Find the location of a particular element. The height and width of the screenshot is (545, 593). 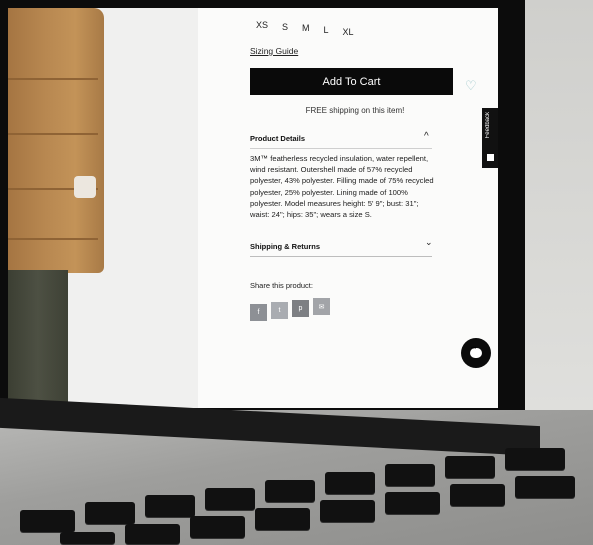

twitter-share-button: t is located at coordinates (279, 310).